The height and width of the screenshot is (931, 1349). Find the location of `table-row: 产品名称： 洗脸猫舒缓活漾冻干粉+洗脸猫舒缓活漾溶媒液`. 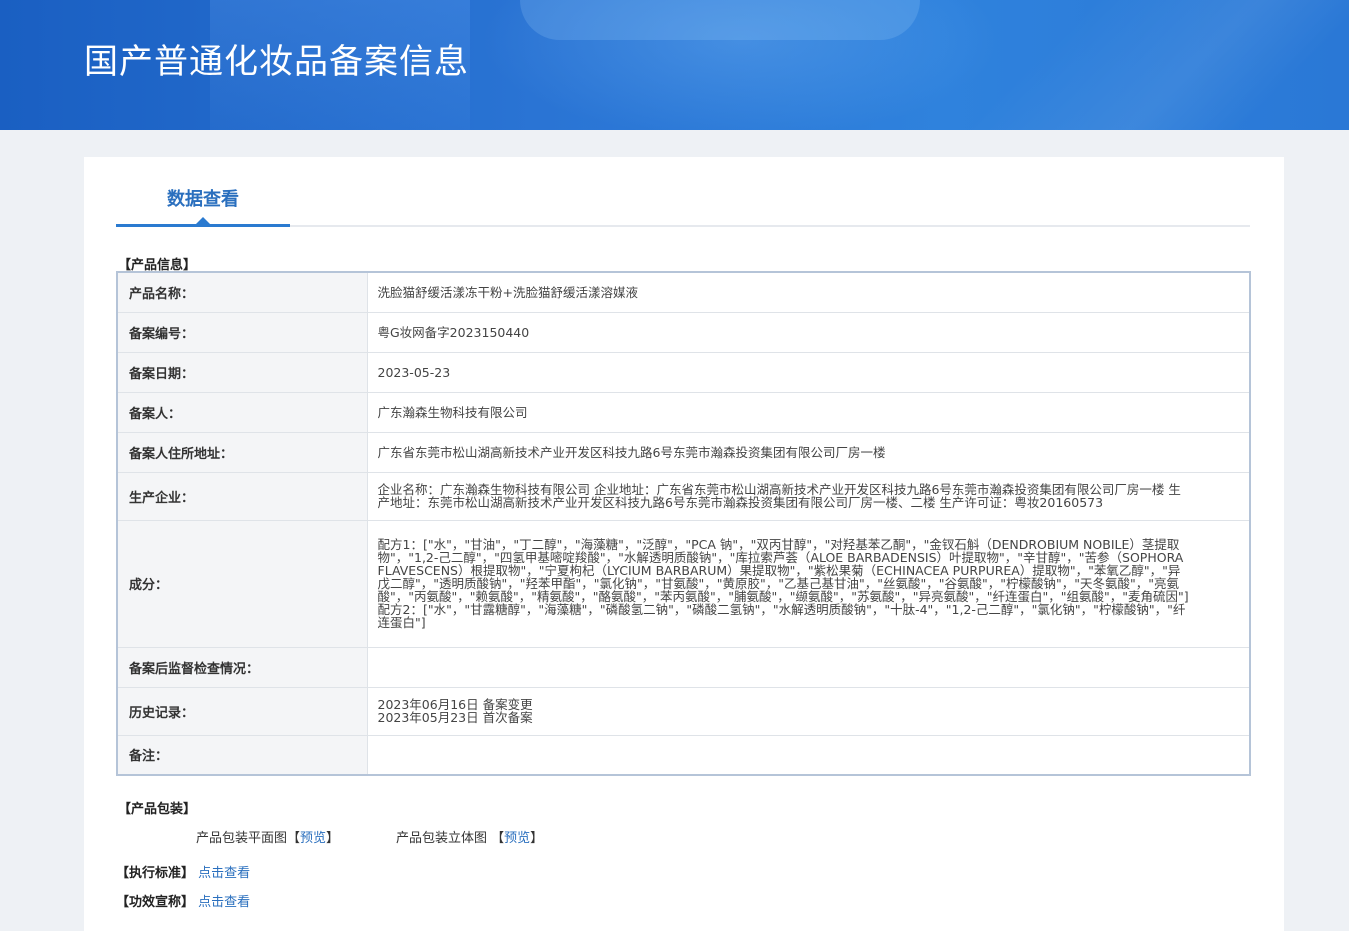

table-row: 产品名称： 洗脸猫舒缓活漾冻干粉+洗脸猫舒缓活漾溶媒液 is located at coordinates (683, 292).